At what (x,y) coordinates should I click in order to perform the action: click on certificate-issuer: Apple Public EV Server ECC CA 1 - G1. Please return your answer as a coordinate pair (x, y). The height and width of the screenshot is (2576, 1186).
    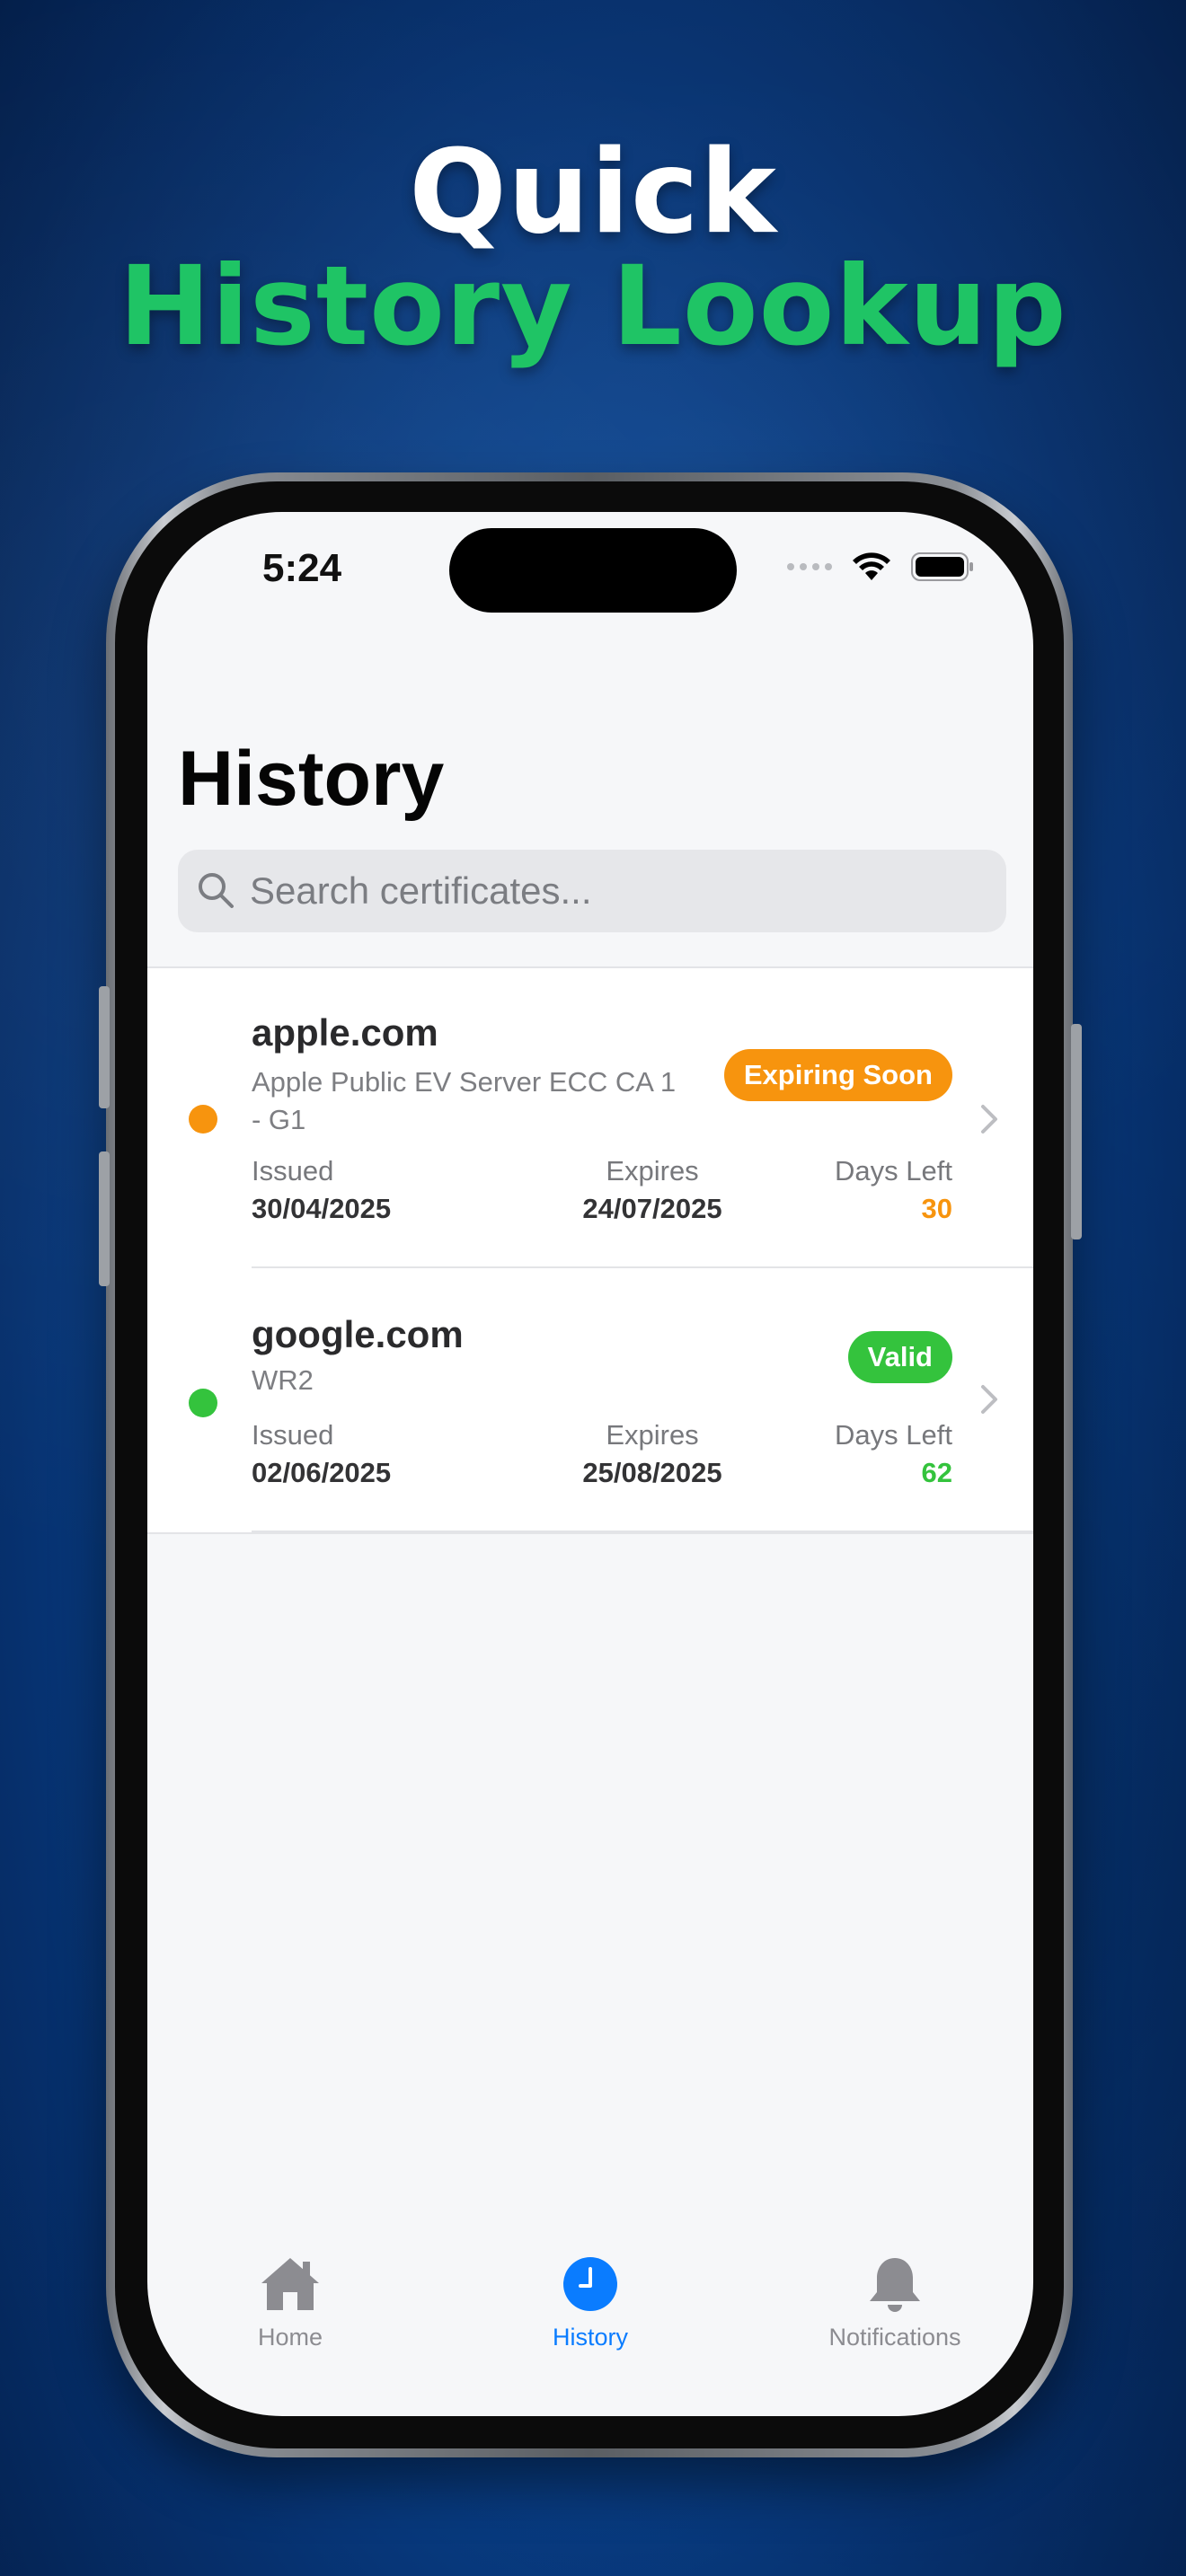
    Looking at the image, I should click on (476, 1101).